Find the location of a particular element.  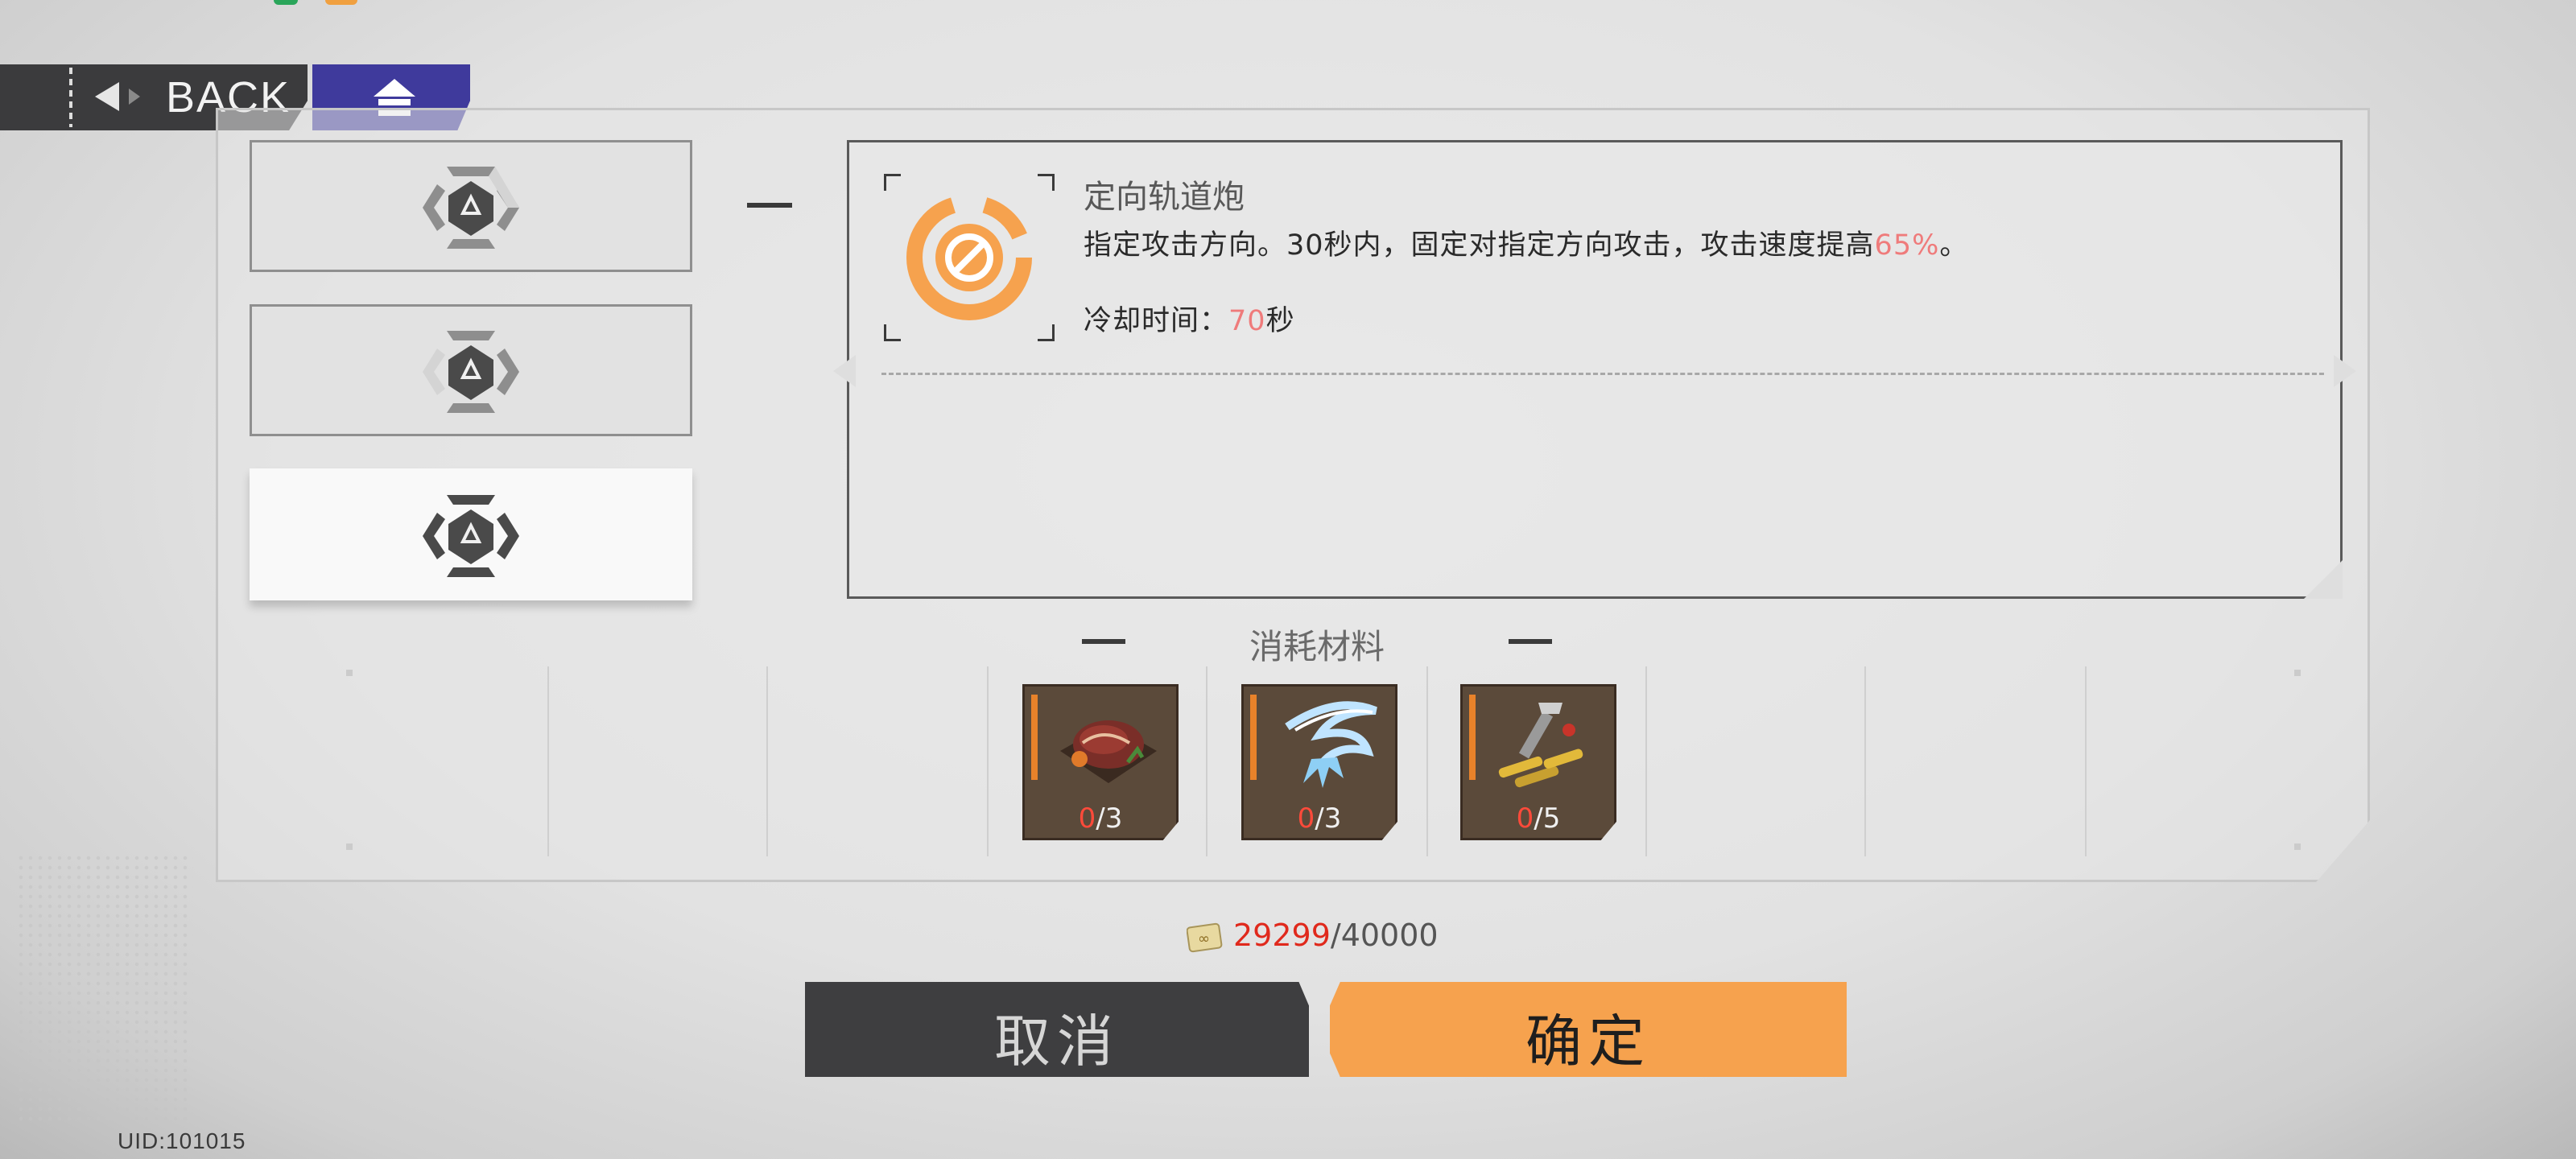

material-slot-3: 0/5 is located at coordinates (1538, 762).